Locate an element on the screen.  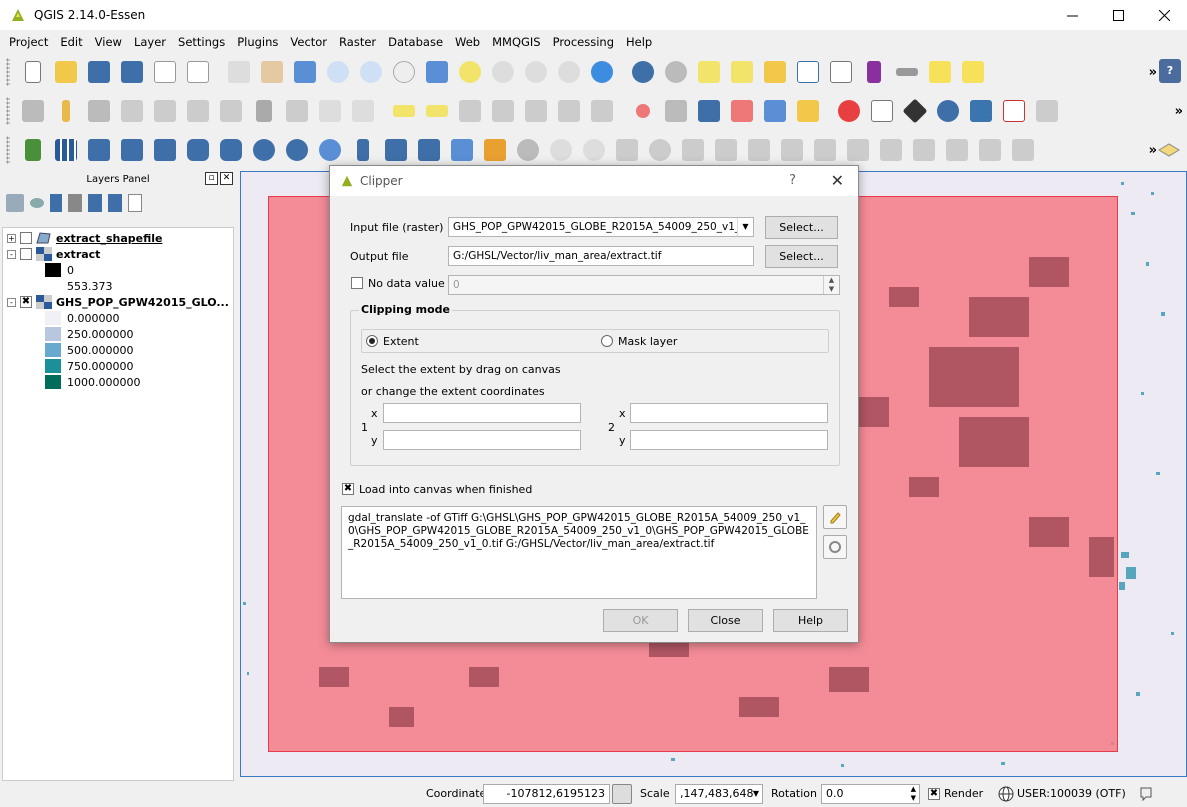
redo-button is located at coordinates (593, 150).